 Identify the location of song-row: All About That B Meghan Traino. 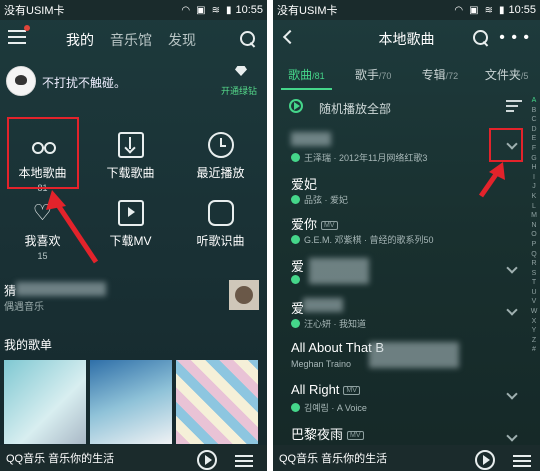
(399, 356).